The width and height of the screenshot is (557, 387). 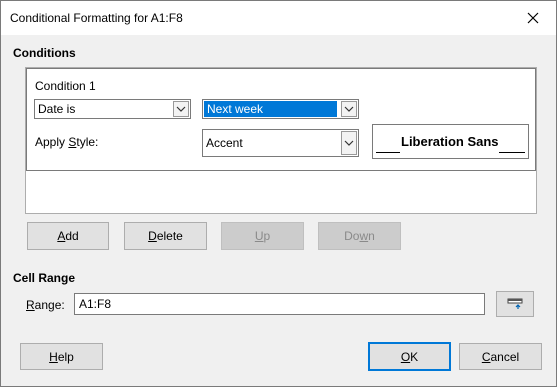 What do you see at coordinates (224, 143) in the screenshot?
I see `apply-style-value: Accent` at bounding box center [224, 143].